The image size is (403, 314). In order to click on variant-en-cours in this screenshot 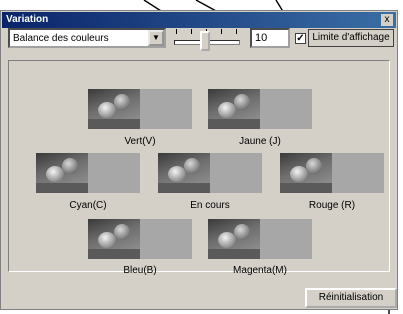, I will do `click(210, 173)`.